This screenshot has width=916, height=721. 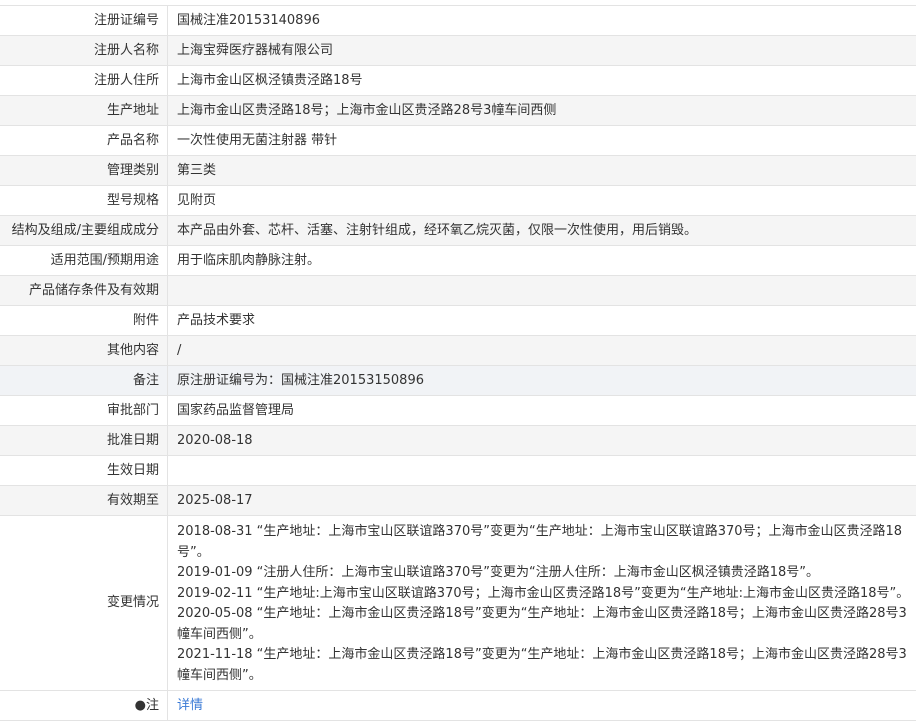 I want to click on row-label: 适用范围/预期用途, so click(x=84, y=260).